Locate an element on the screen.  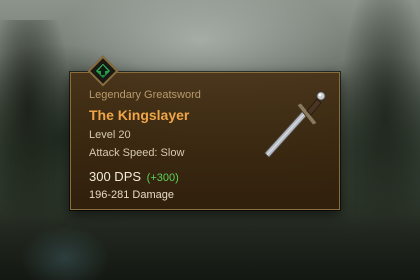
upgrade-arrow-icon is located at coordinates (103, 70).